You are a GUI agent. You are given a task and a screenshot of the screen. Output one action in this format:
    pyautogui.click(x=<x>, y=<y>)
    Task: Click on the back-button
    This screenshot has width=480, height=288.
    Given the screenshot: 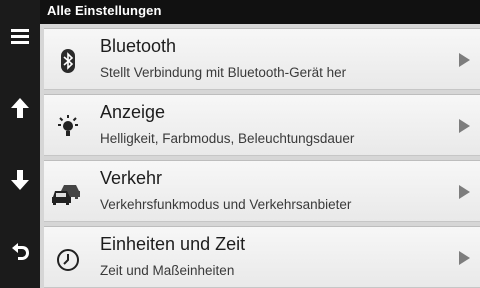 What is the action you would take?
    pyautogui.click(x=20, y=252)
    